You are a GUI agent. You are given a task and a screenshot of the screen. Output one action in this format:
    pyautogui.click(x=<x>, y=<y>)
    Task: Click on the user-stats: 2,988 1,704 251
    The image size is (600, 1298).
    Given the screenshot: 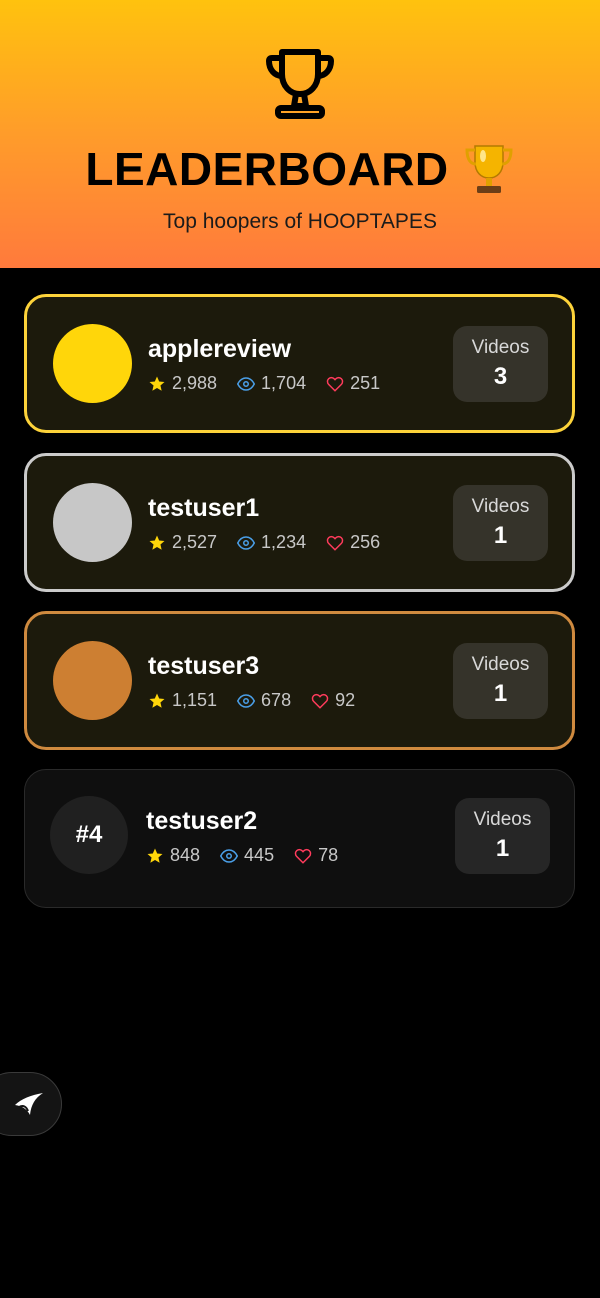 What is the action you would take?
    pyautogui.click(x=274, y=383)
    